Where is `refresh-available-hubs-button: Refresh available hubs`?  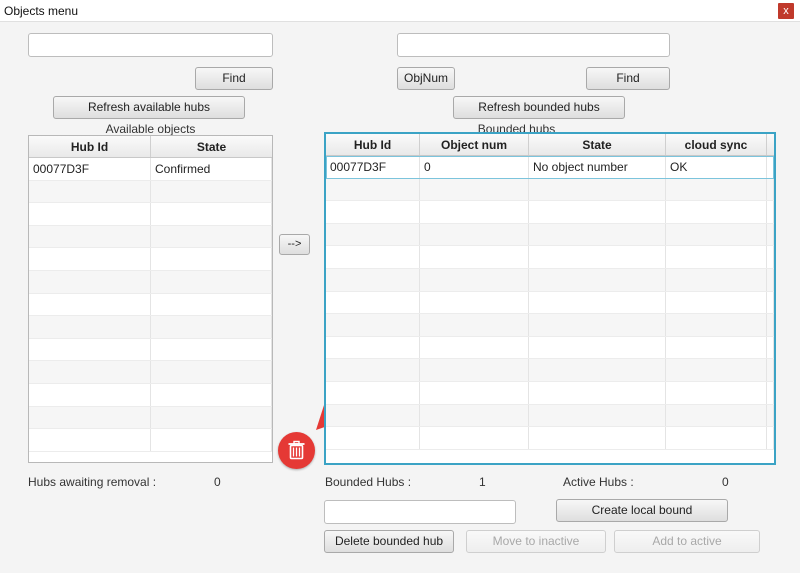
refresh-available-hubs-button: Refresh available hubs is located at coordinates (149, 107).